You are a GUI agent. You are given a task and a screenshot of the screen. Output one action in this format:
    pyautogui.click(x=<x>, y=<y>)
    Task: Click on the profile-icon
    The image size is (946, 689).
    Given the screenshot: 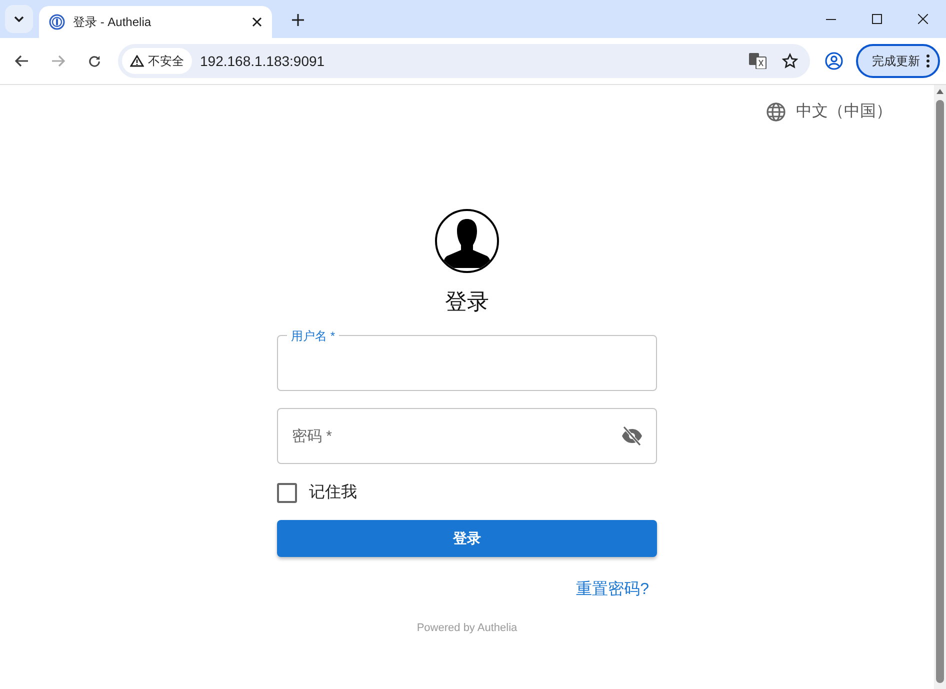 What is the action you would take?
    pyautogui.click(x=834, y=61)
    